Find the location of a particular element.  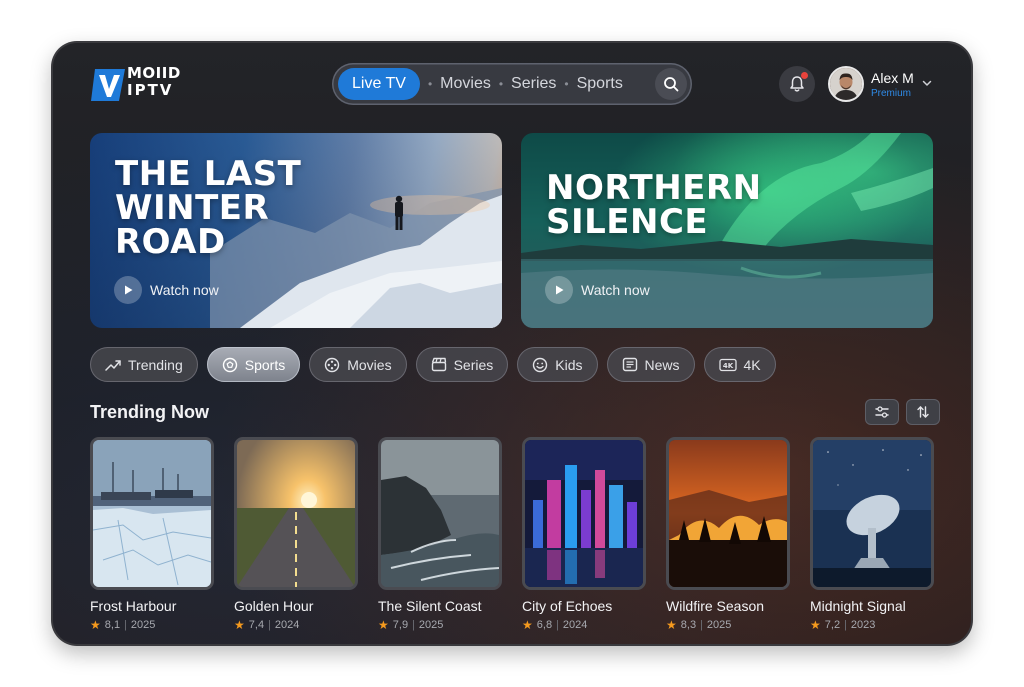

card-meta: ★ 7,2 | 2023 is located at coordinates (843, 625).